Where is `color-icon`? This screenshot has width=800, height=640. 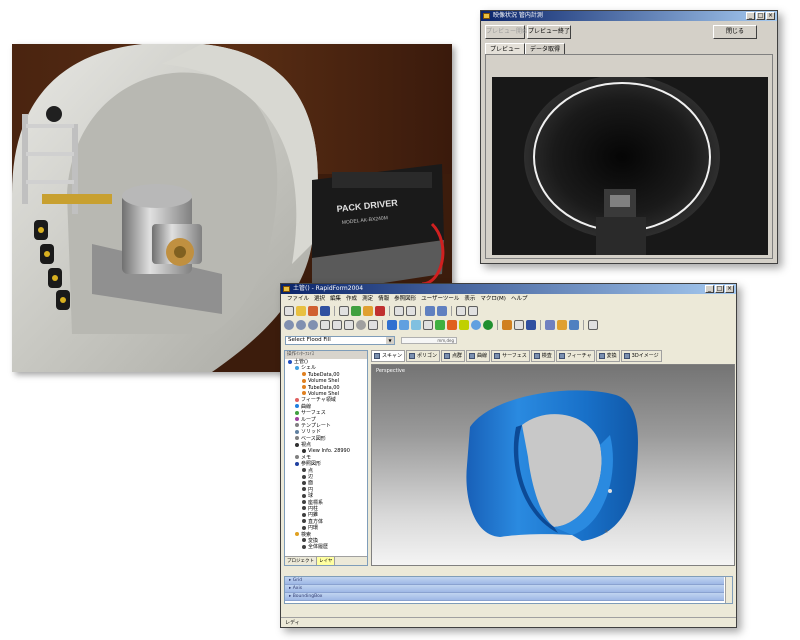
color-icon is located at coordinates (464, 325).